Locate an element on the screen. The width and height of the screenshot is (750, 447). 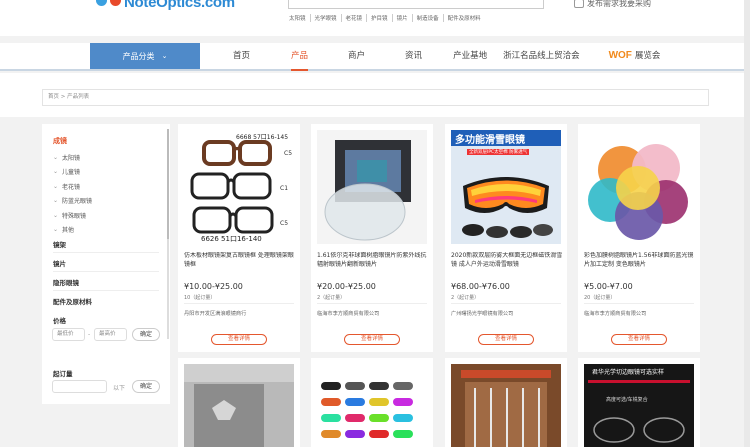
nav-merchants: 商户 is located at coordinates (356, 56).